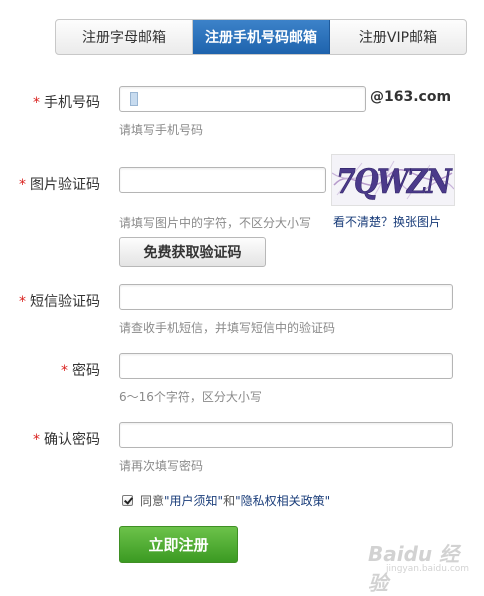 The image size is (484, 596). I want to click on password-label: * 密码, so click(72, 370).